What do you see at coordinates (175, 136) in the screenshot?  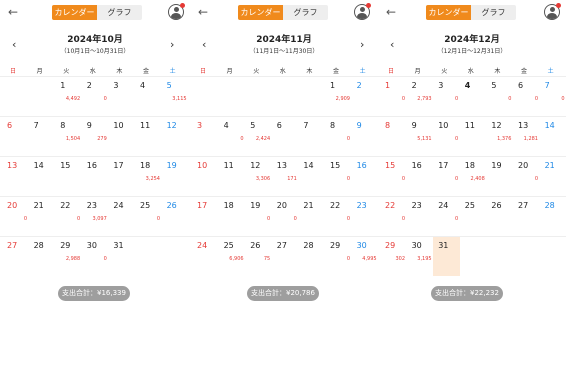 I see `day-cell: 12` at bounding box center [175, 136].